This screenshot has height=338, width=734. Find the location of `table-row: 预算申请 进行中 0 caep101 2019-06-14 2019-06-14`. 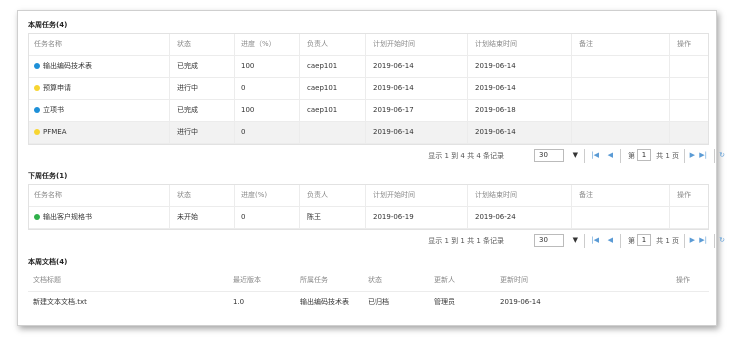

table-row: 预算申请 进行中 0 caep101 2019-06-14 2019-06-14 is located at coordinates (368, 89).